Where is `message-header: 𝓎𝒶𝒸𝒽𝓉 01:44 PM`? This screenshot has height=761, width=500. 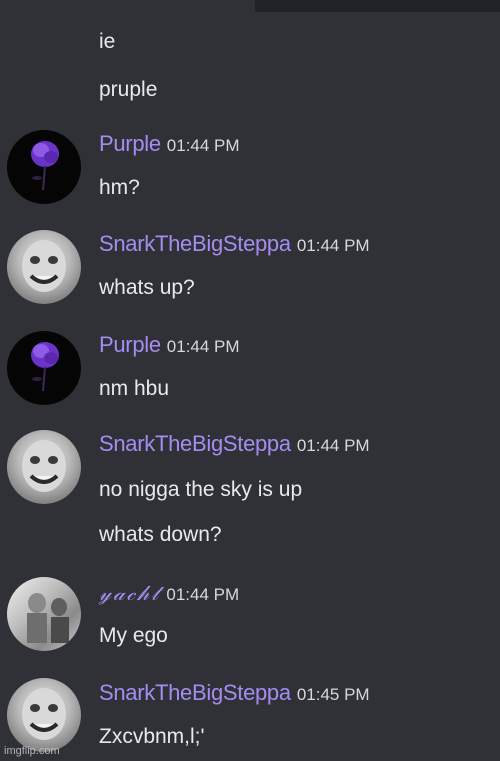 message-header: 𝓎𝒶𝒸𝒽𝓉 01:44 PM is located at coordinates (169, 594).